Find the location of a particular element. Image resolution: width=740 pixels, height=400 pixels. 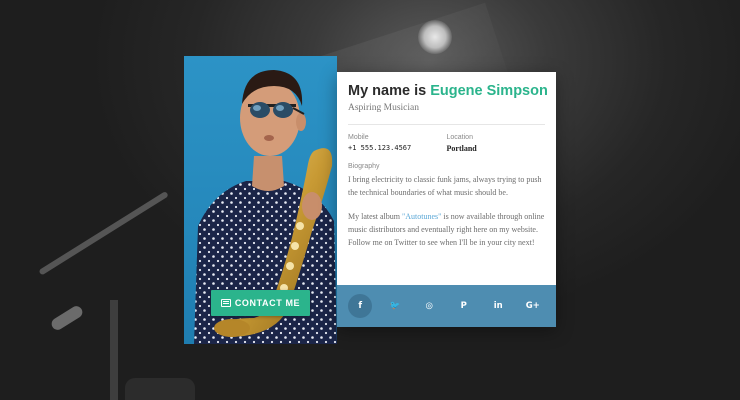

profile-subtitle: Aspiring Musician is located at coordinates (383, 108).